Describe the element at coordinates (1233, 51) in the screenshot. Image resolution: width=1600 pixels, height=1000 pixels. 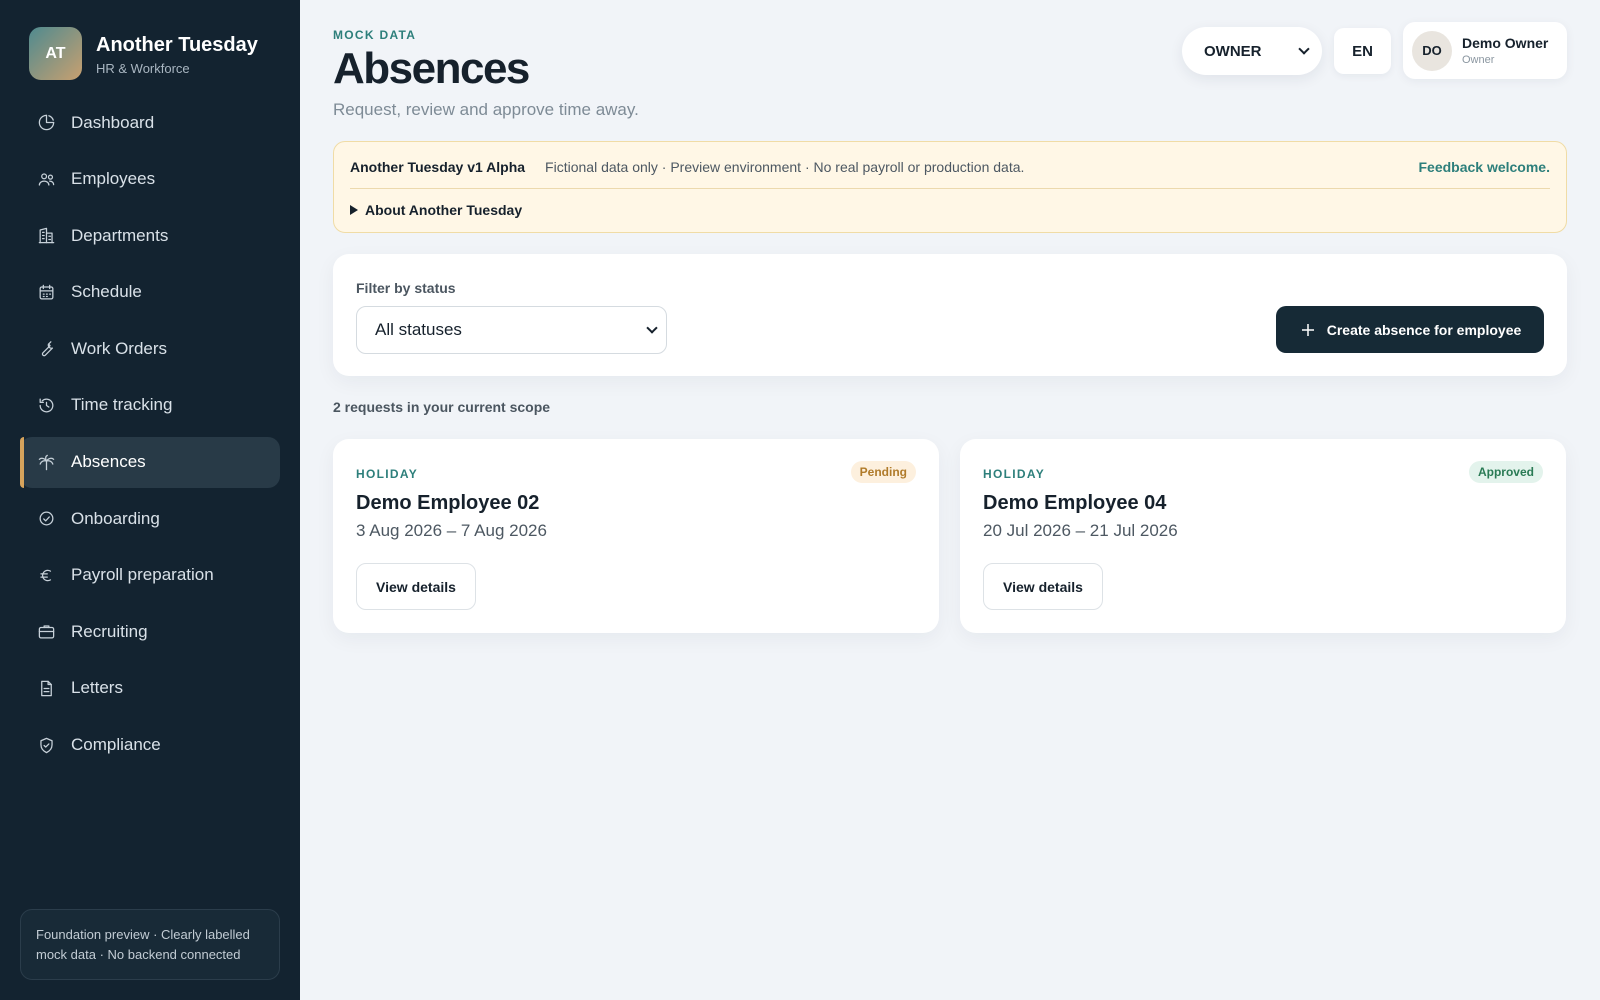
I see `role-select-value: OWNER` at that location.